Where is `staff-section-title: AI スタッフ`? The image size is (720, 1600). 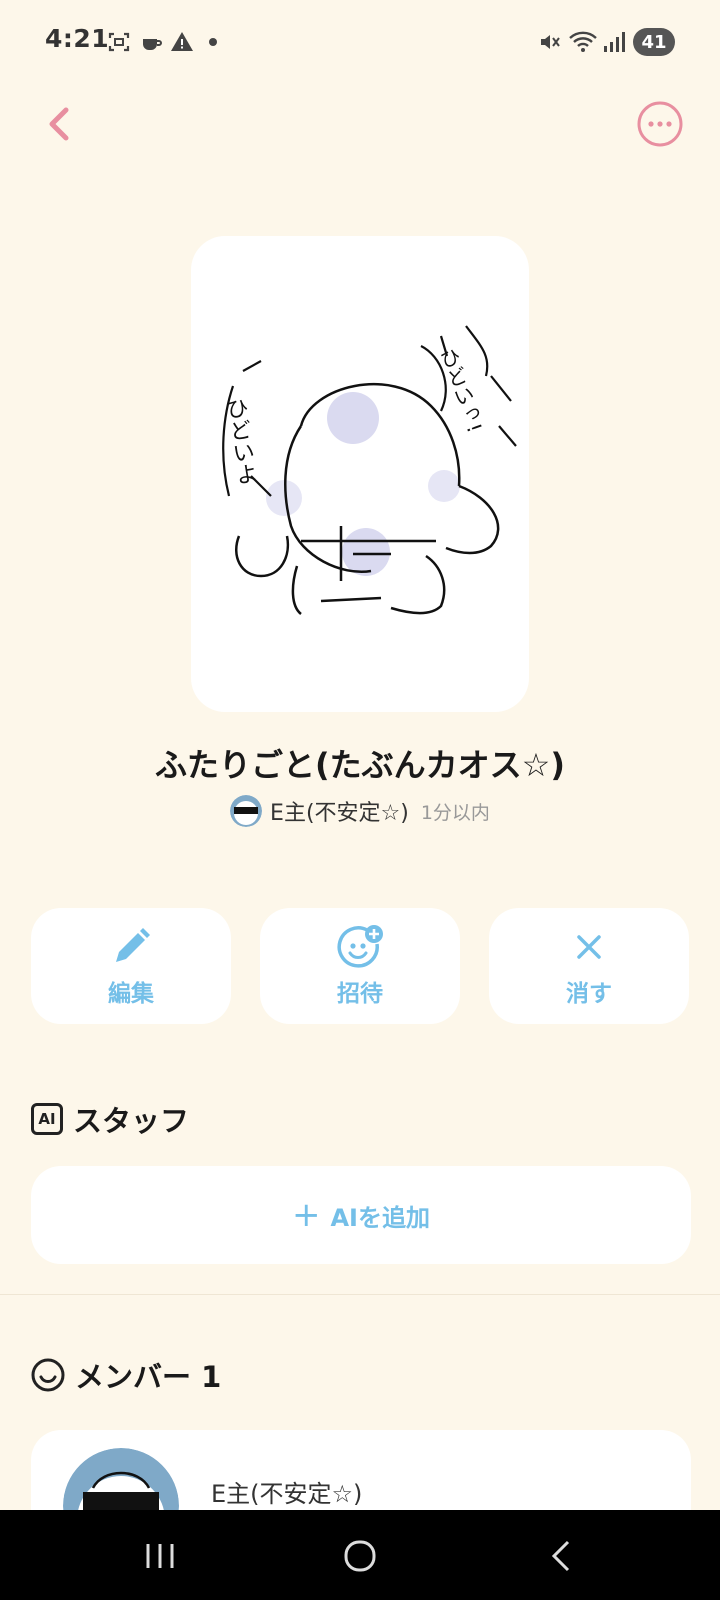 staff-section-title: AI スタッフ is located at coordinates (110, 1119).